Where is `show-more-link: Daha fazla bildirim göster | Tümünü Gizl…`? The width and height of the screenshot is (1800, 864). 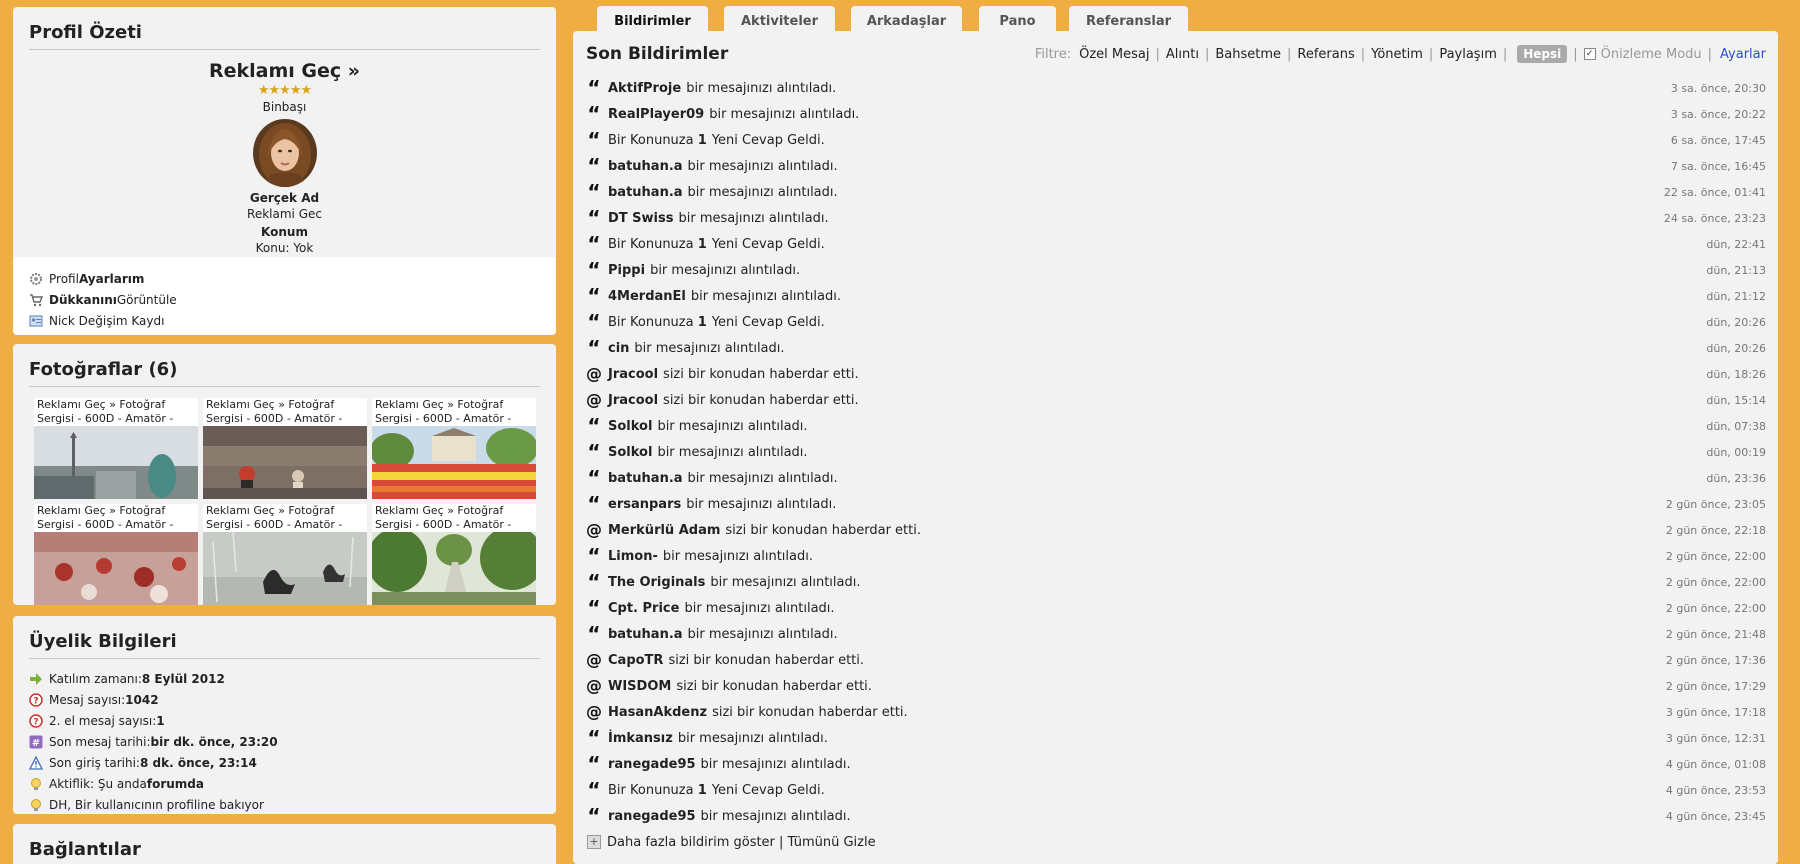 show-more-link: Daha fazla bildirim göster | Tümünü Gizl… is located at coordinates (741, 842).